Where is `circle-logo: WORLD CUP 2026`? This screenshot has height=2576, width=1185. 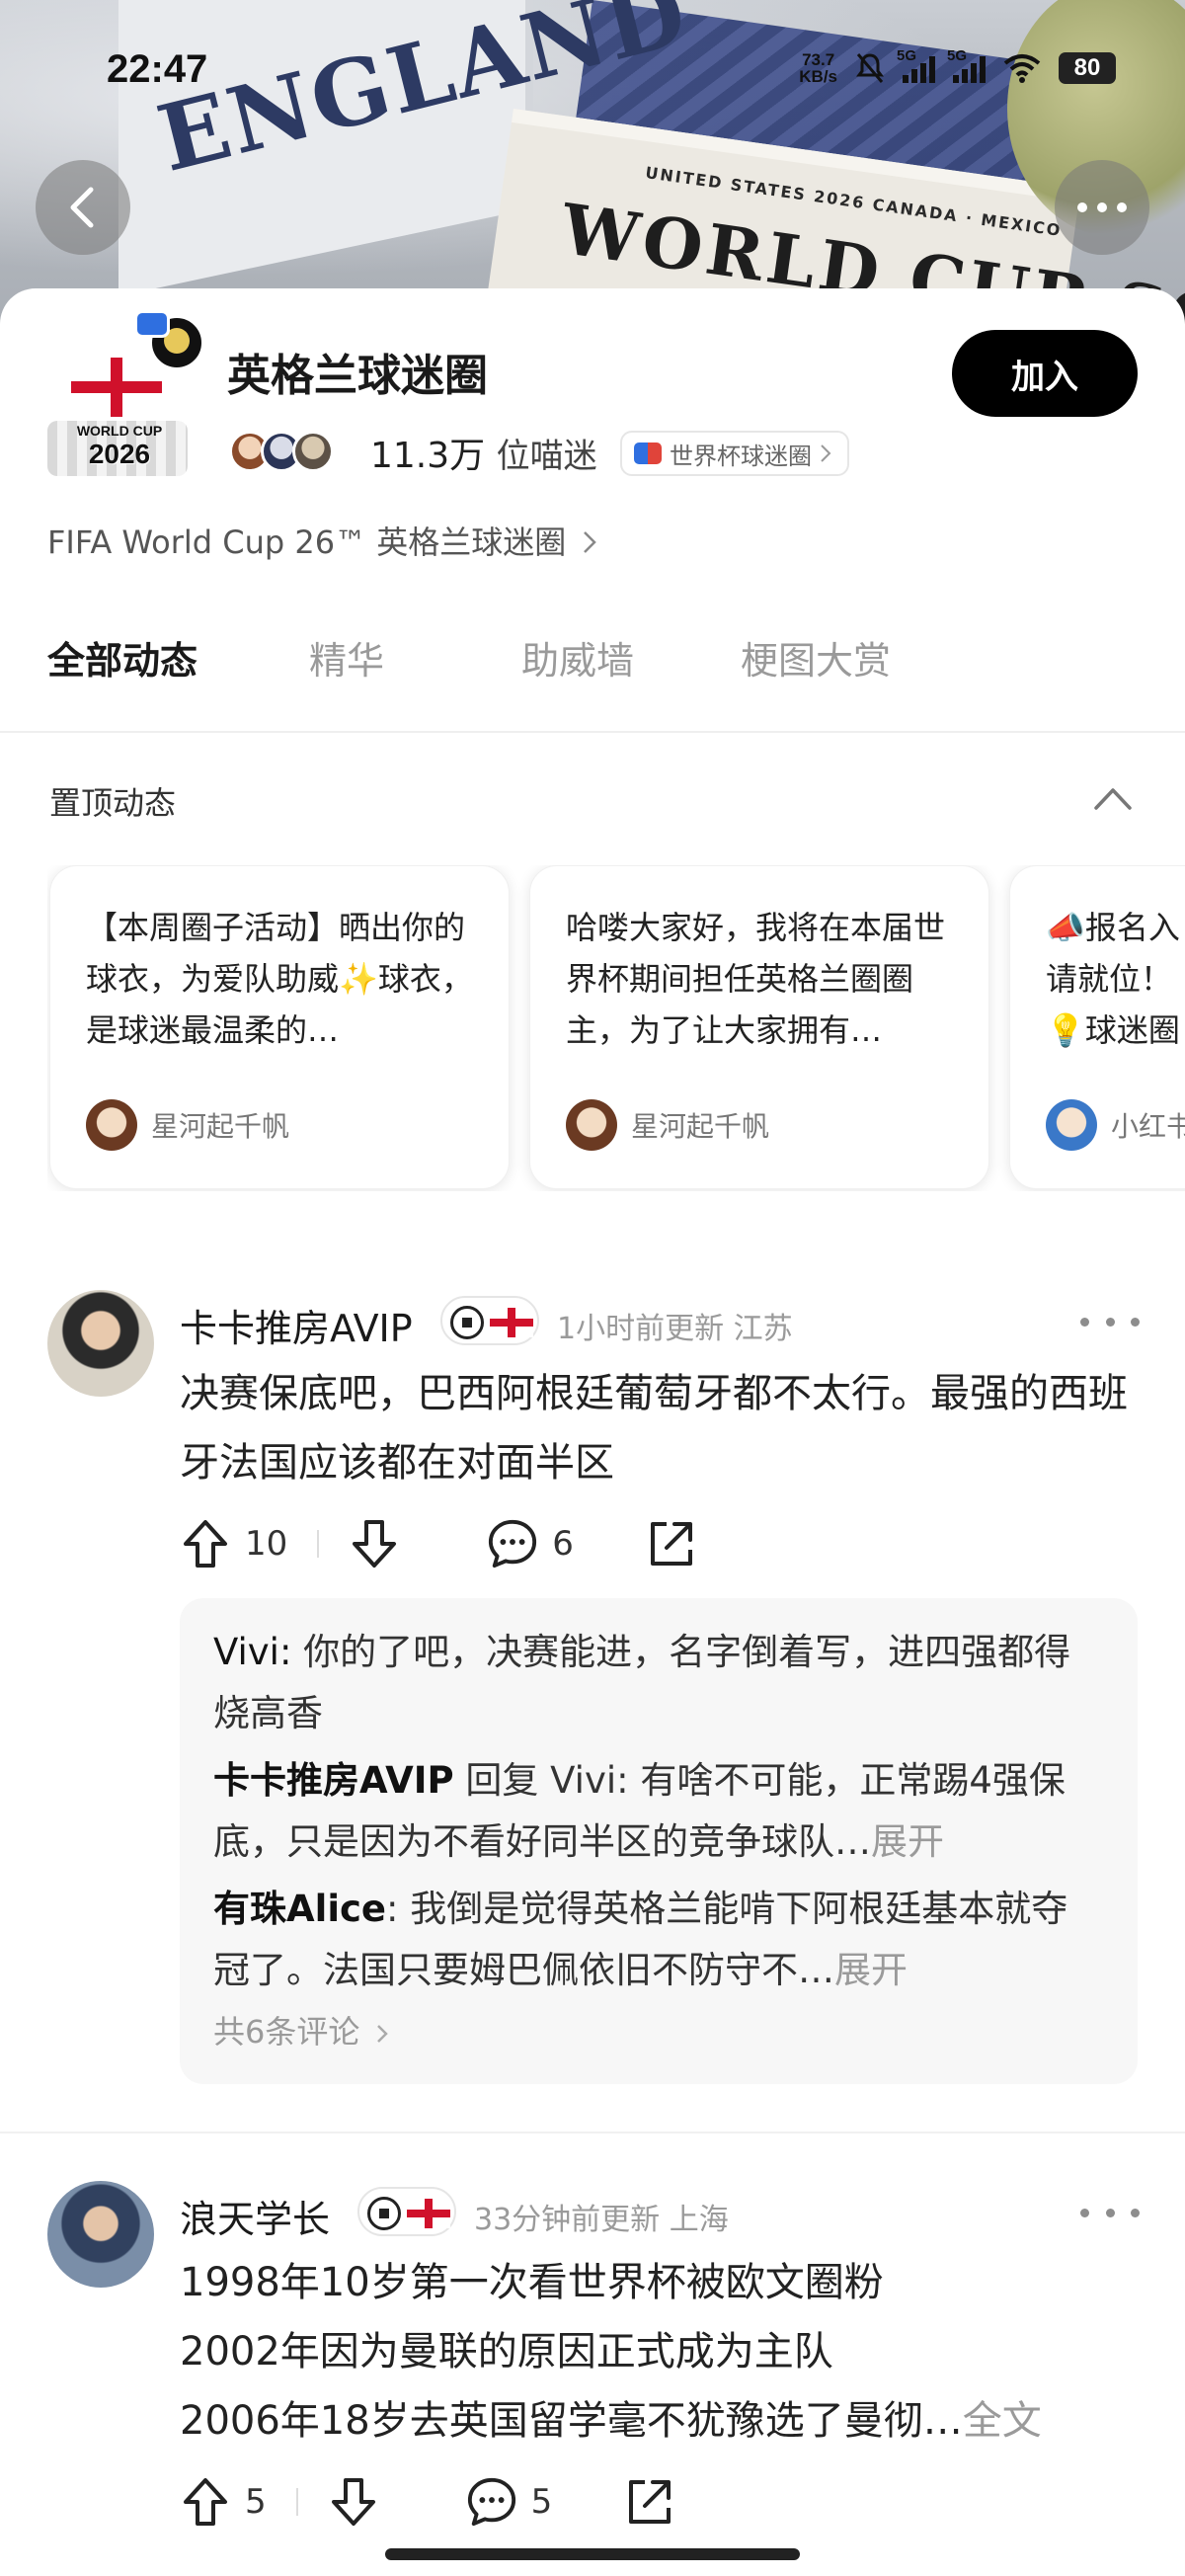
circle-logo: WORLD CUP 2026 is located at coordinates (125, 395).